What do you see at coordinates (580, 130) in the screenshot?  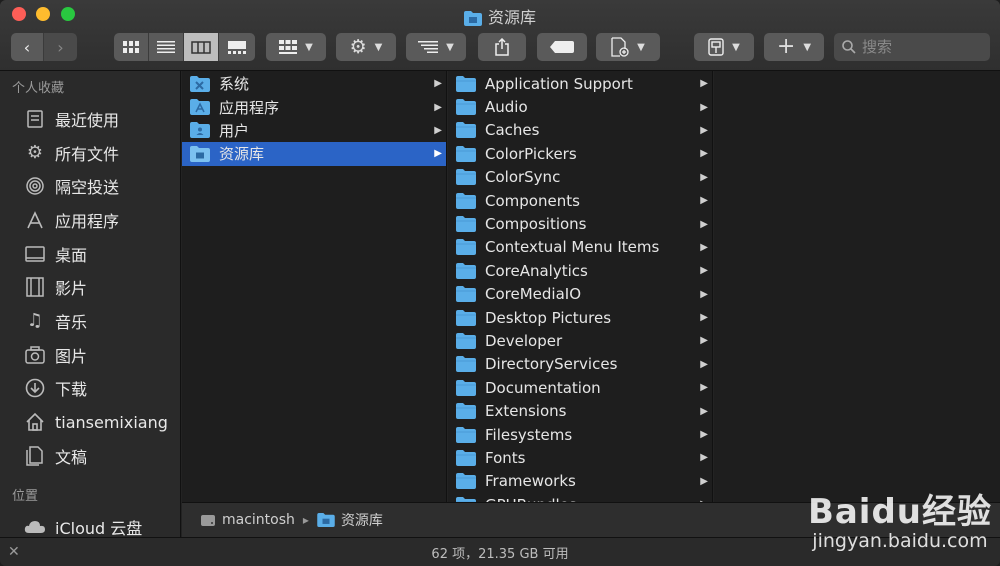 I see `list-item: Caches ▶` at bounding box center [580, 130].